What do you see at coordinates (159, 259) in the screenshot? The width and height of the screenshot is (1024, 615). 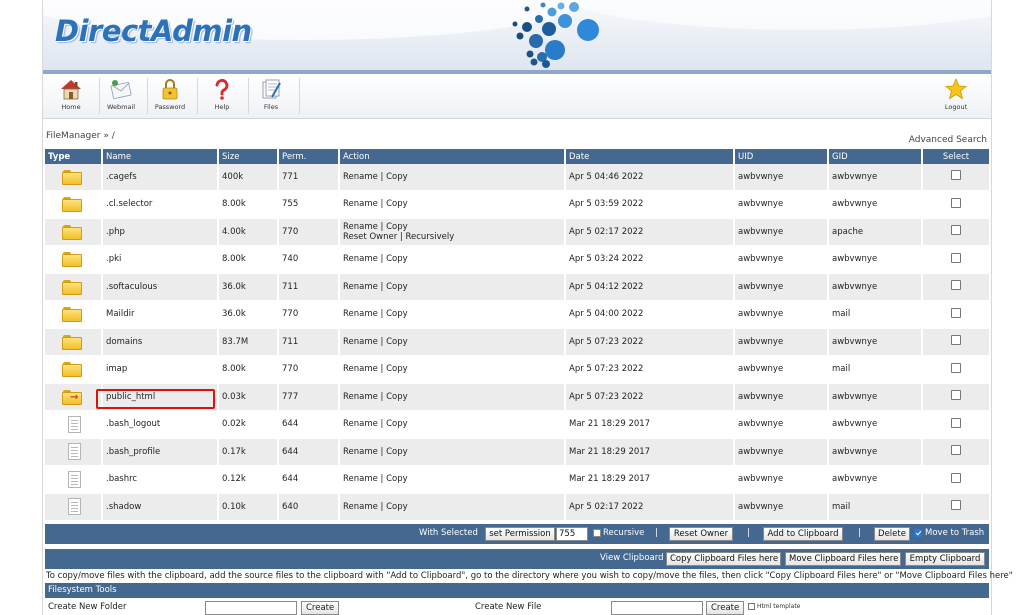 I see `file-name: .pki` at bounding box center [159, 259].